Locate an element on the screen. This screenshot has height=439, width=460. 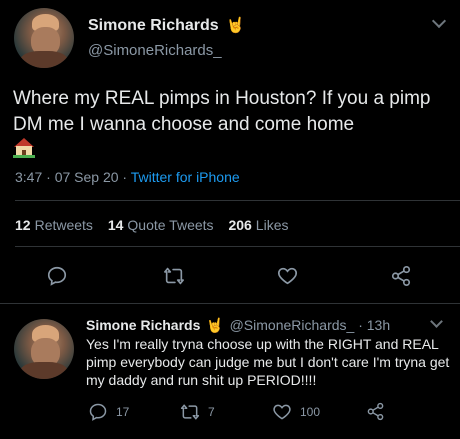
reply-header: Simone Richards 🤘 @SimoneRichards_ · 13h is located at coordinates (238, 325).